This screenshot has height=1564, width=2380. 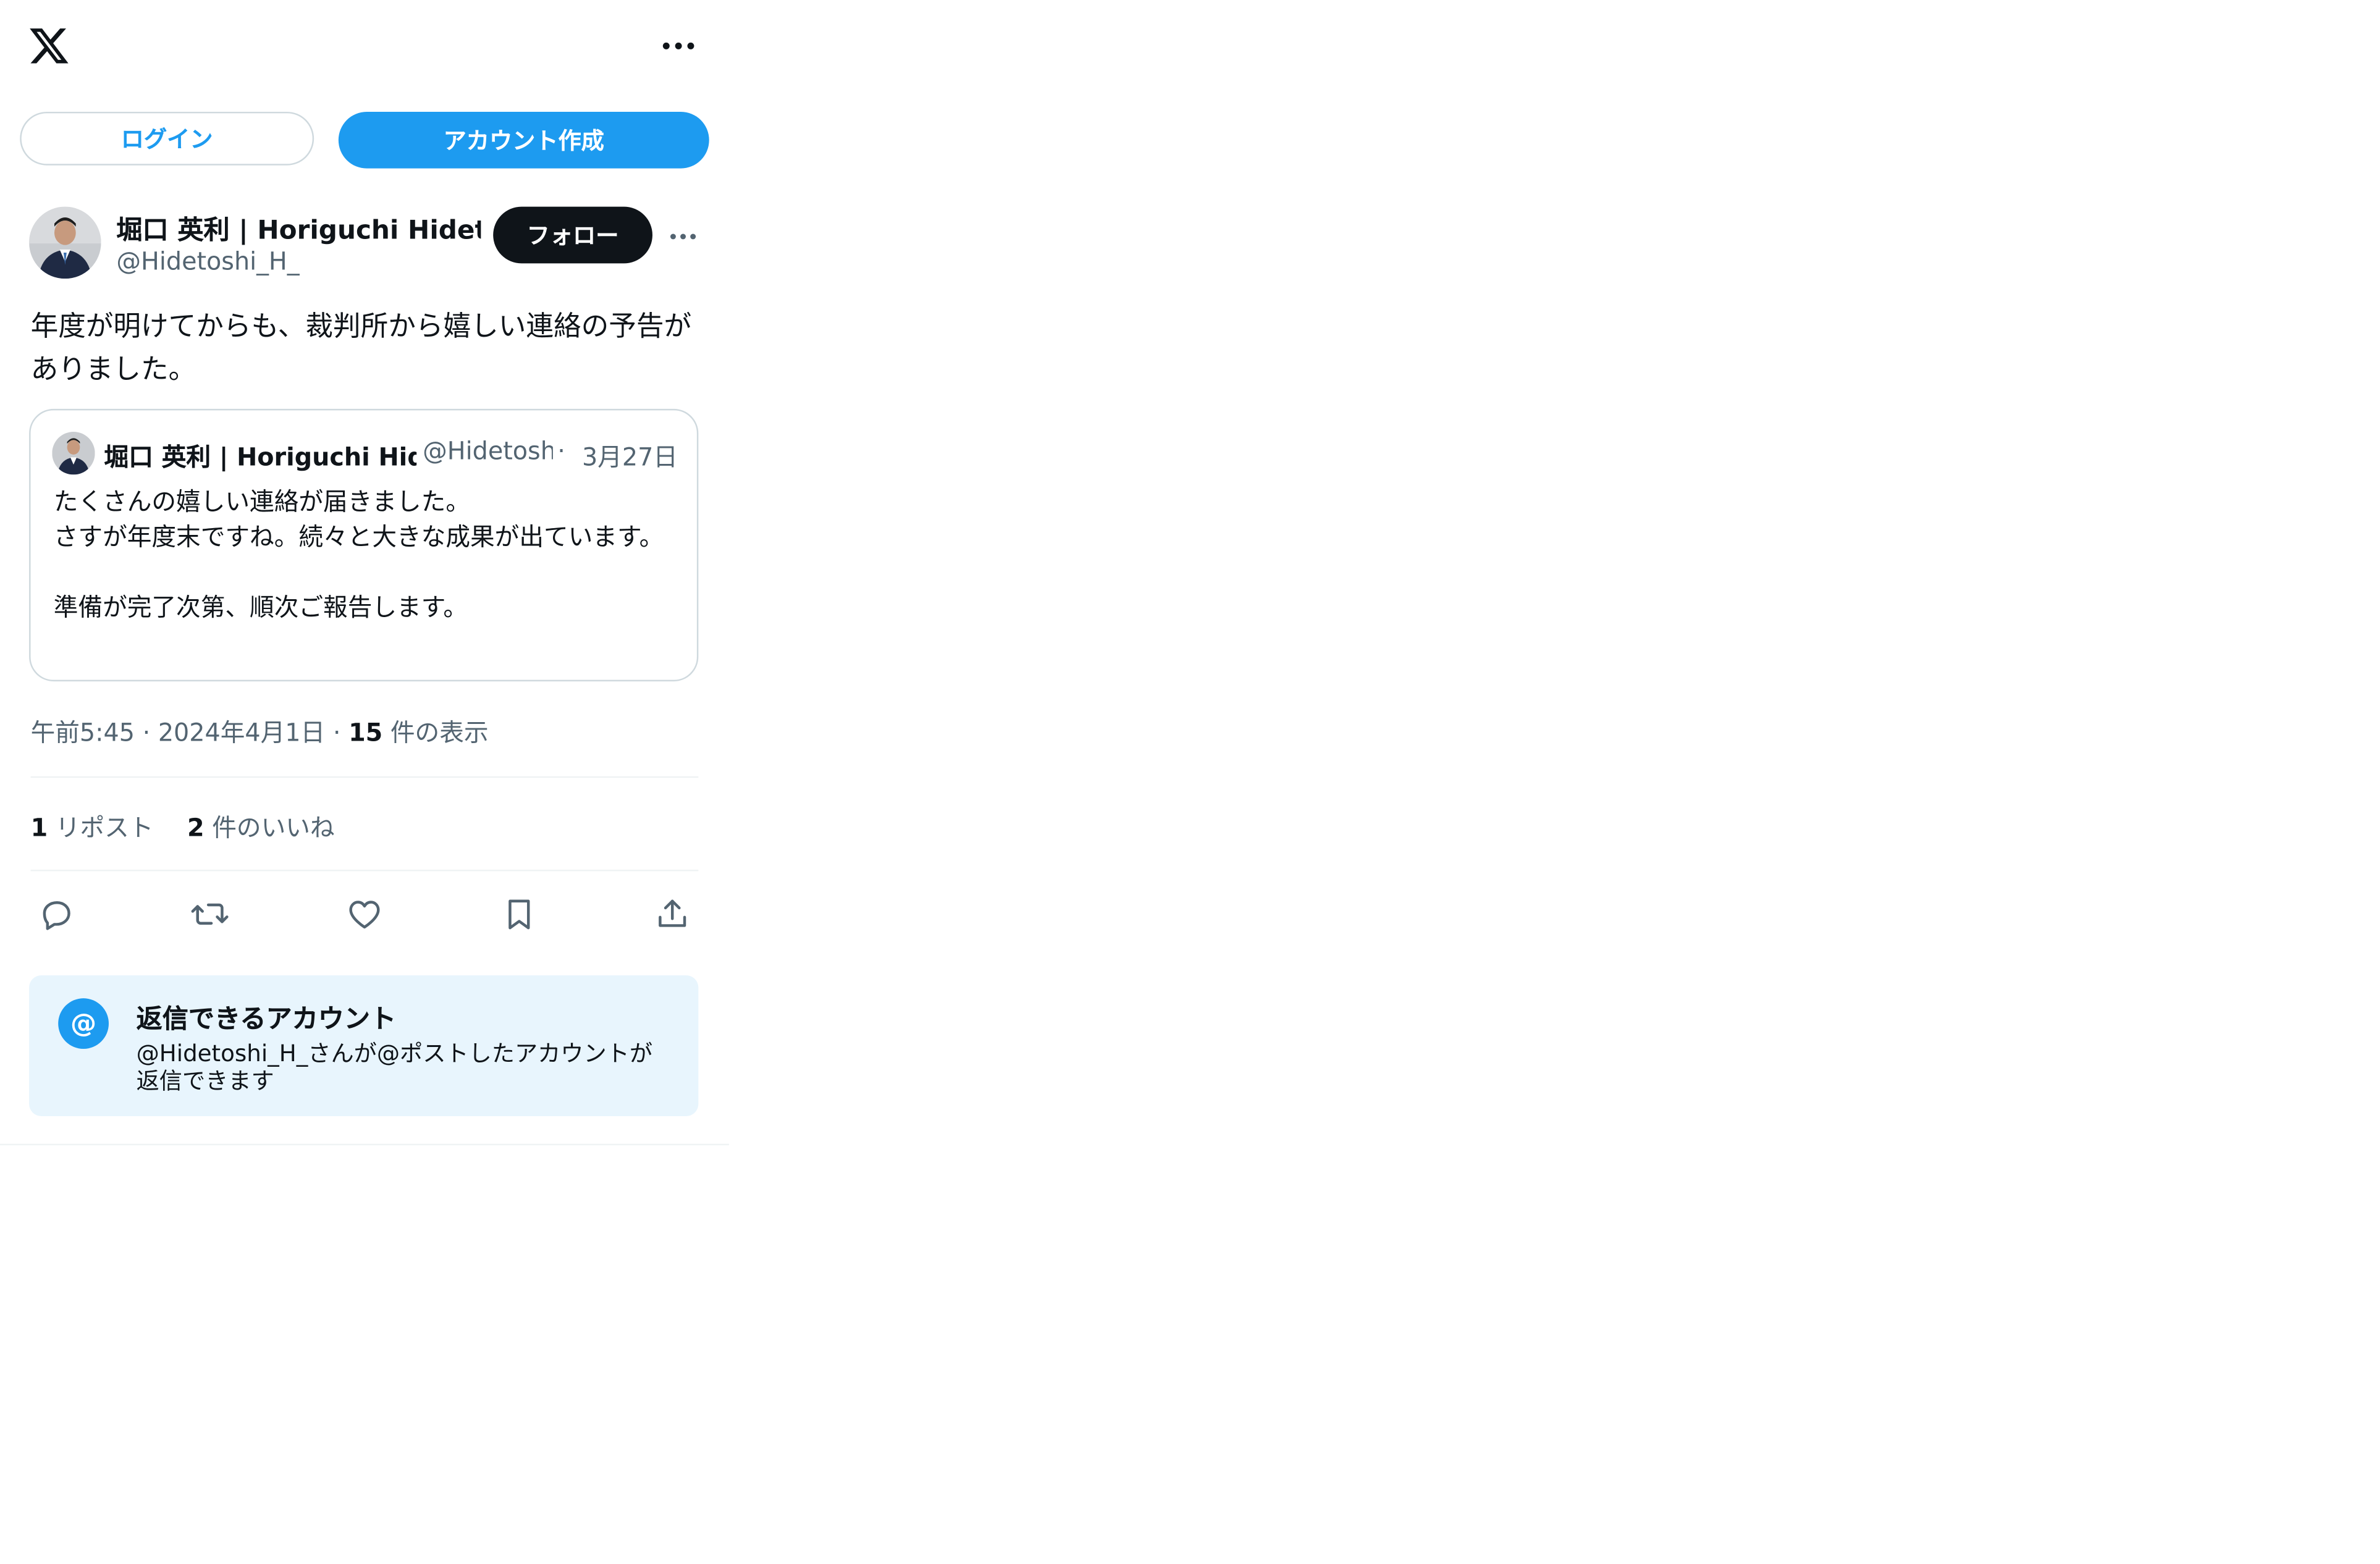 What do you see at coordinates (273, 828) in the screenshot?
I see `likes-label: 件のいいね` at bounding box center [273, 828].